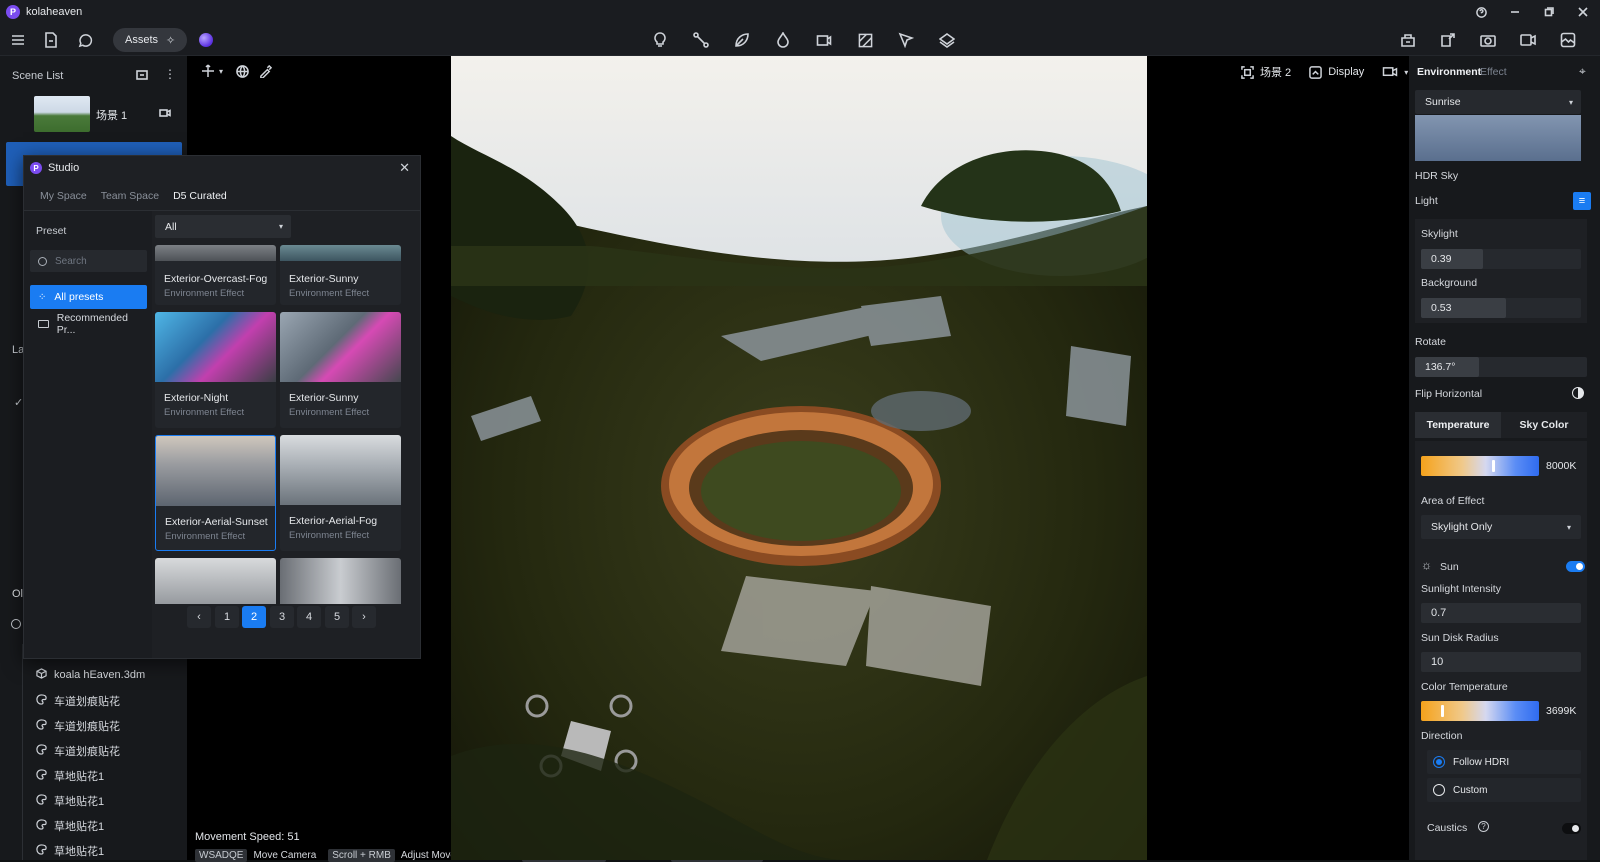 The width and height of the screenshot is (1600, 862). What do you see at coordinates (309, 617) in the screenshot?
I see `page-button: 4` at bounding box center [309, 617].